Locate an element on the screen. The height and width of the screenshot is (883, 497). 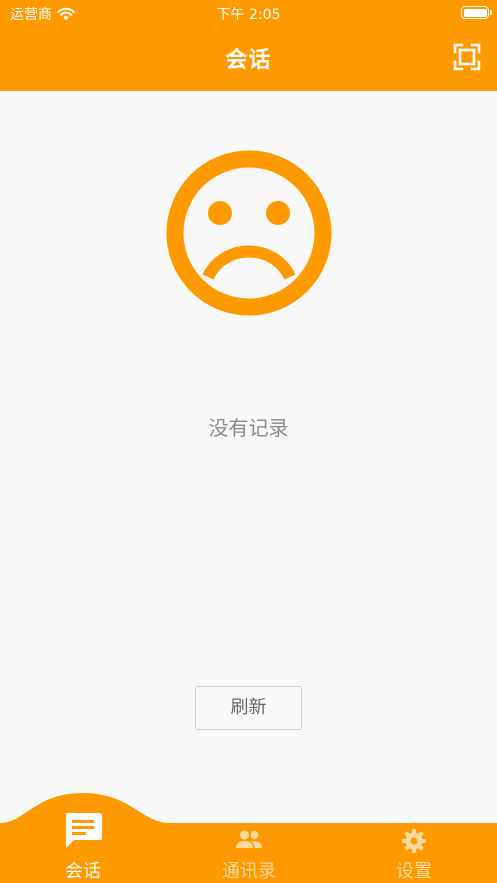
contacts-icon is located at coordinates (249, 839).